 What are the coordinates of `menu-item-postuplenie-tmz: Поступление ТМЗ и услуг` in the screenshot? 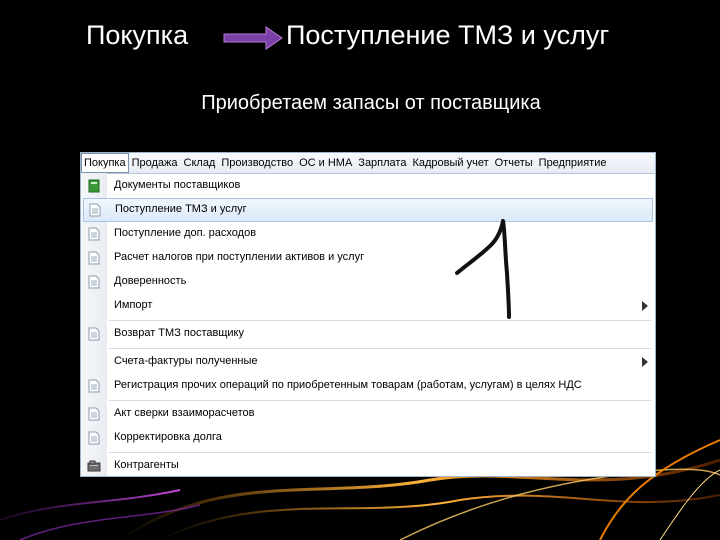 It's located at (368, 210).